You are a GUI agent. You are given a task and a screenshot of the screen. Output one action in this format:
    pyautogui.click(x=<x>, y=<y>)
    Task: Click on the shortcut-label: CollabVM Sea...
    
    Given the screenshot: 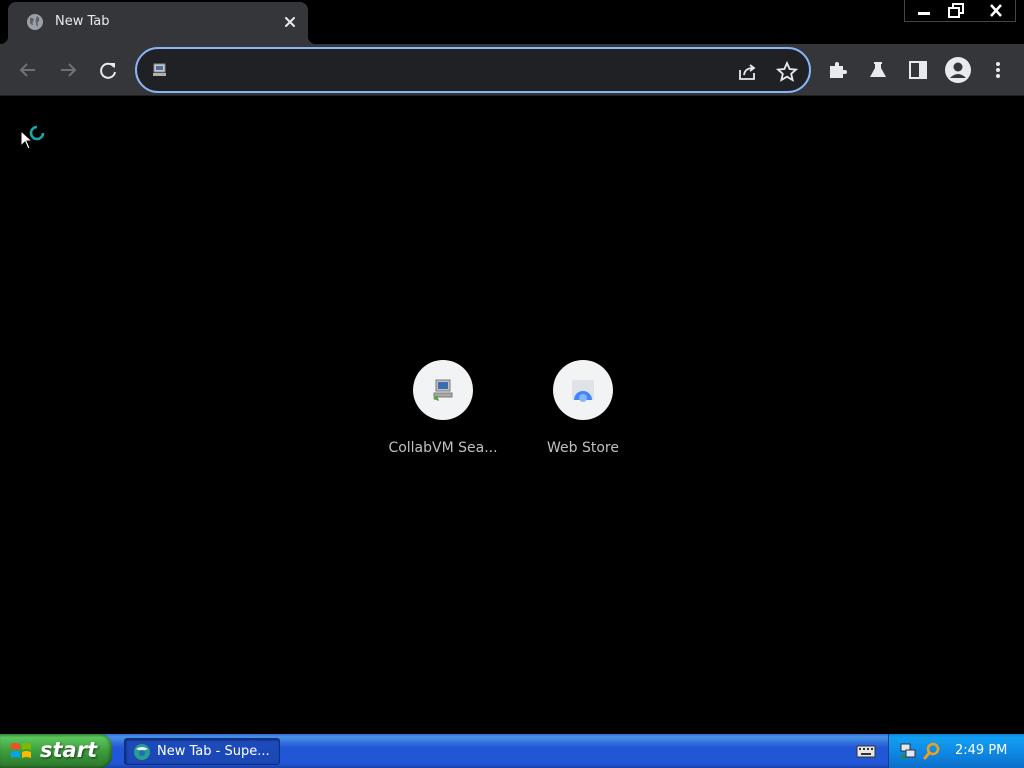 What is the action you would take?
    pyautogui.click(x=443, y=448)
    